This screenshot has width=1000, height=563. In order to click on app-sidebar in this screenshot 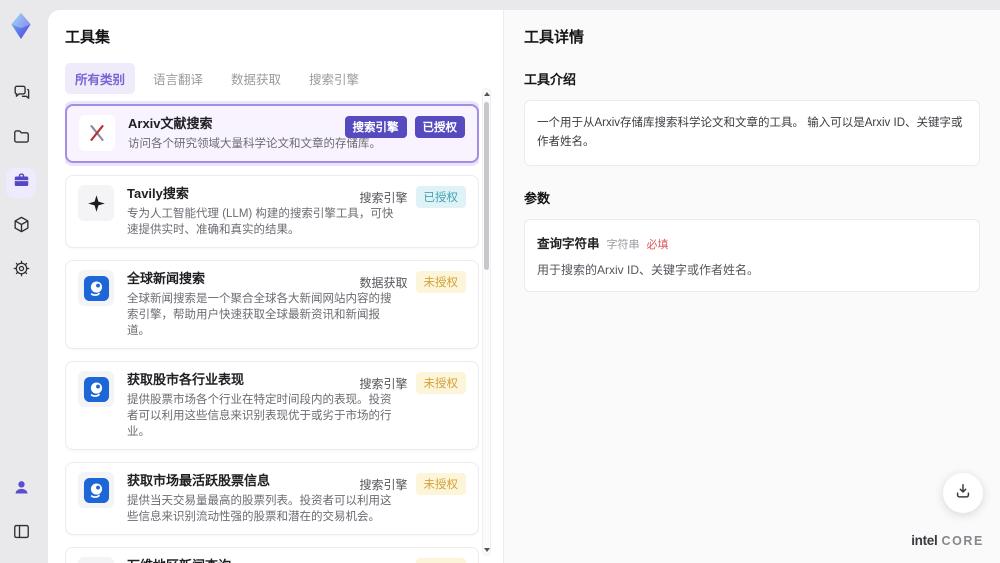, I will do `click(21, 281)`.